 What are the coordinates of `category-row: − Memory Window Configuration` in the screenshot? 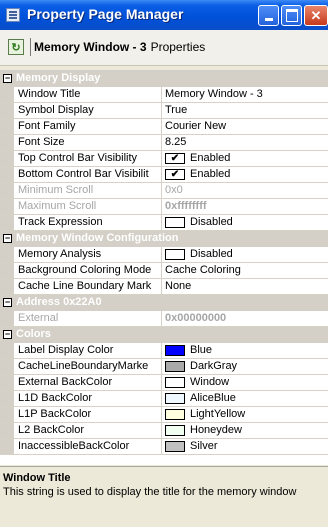 It's located at (164, 239).